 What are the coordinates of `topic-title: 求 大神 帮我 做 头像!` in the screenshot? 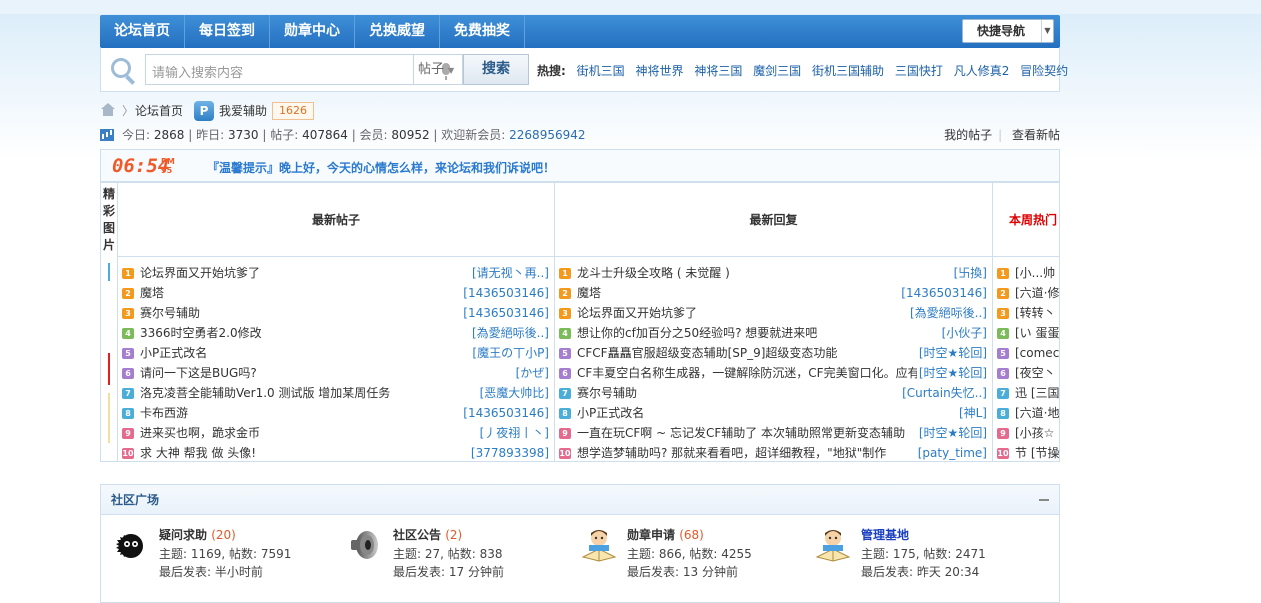 It's located at (198, 452).